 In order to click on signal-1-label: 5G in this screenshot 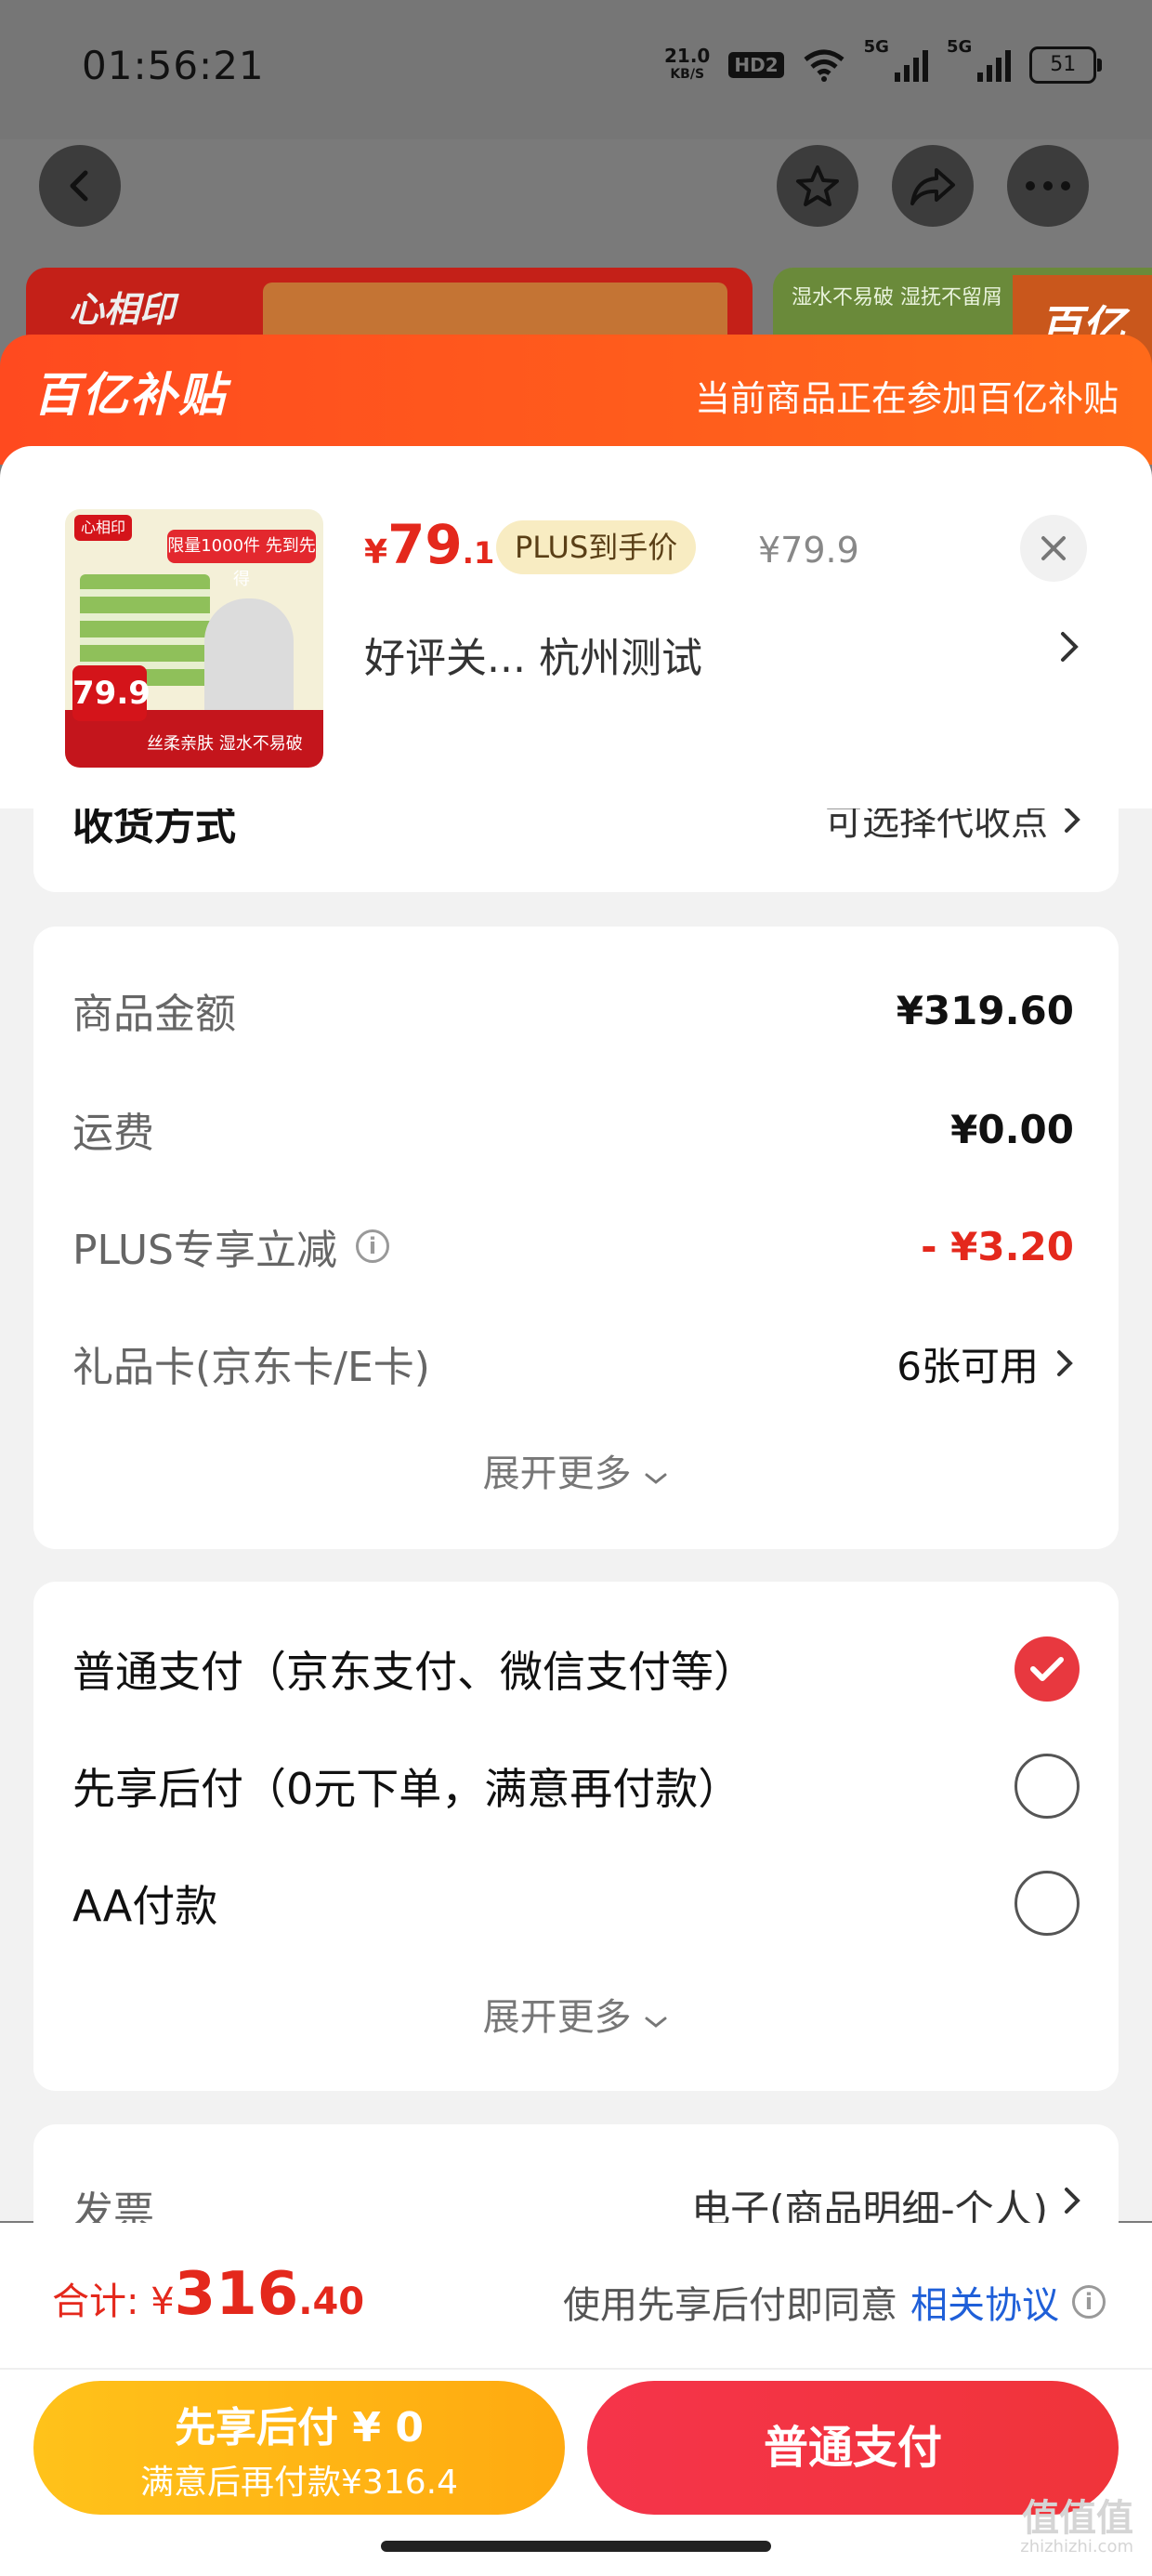, I will do `click(876, 47)`.